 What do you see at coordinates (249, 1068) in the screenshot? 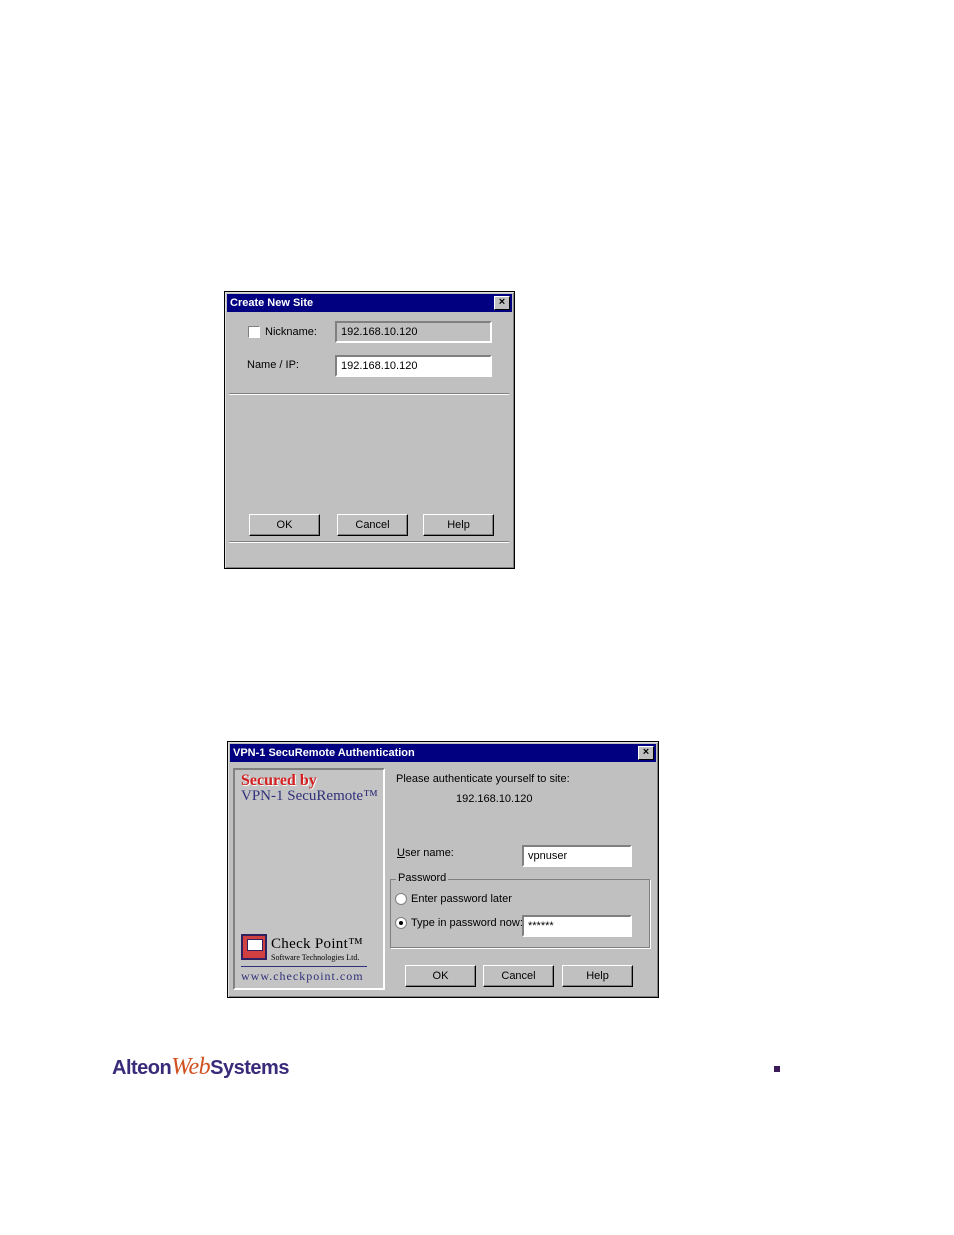
I see `logo-systems: Systems` at bounding box center [249, 1068].